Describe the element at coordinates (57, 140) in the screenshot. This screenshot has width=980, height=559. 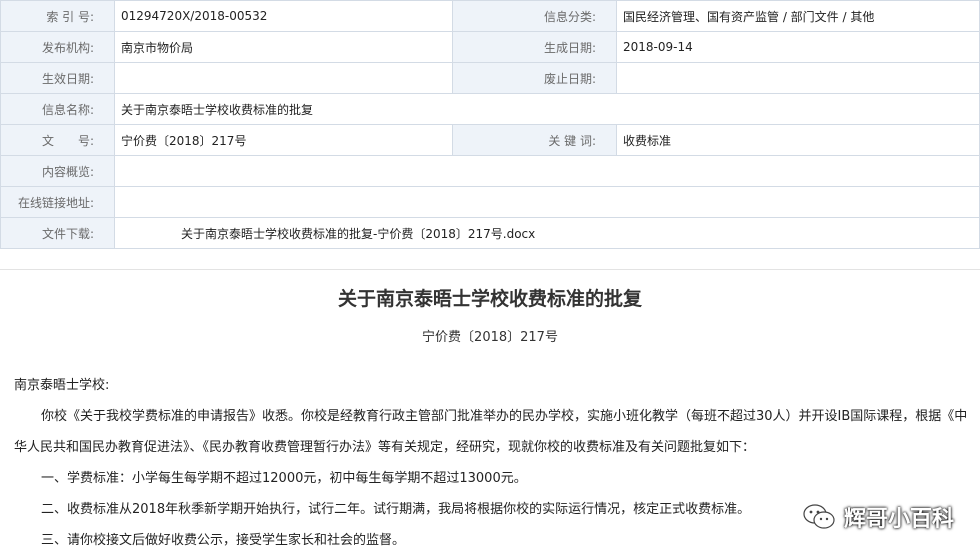
I see `doc-number-label: 文 号:` at that location.